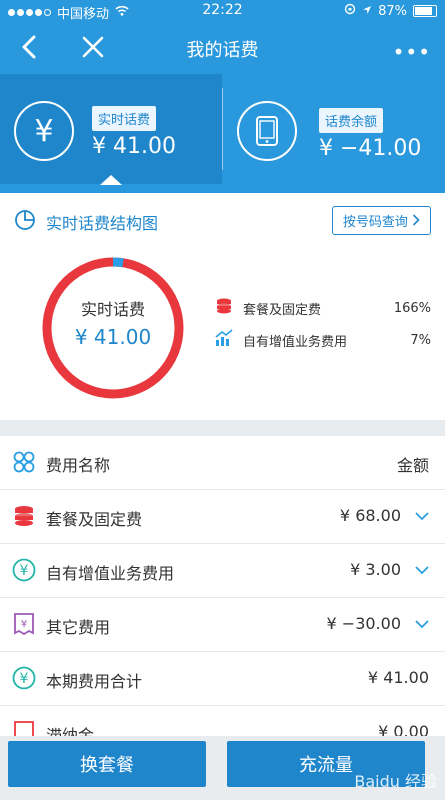 The height and width of the screenshot is (800, 445). I want to click on chevron-right-icon, so click(416, 222).